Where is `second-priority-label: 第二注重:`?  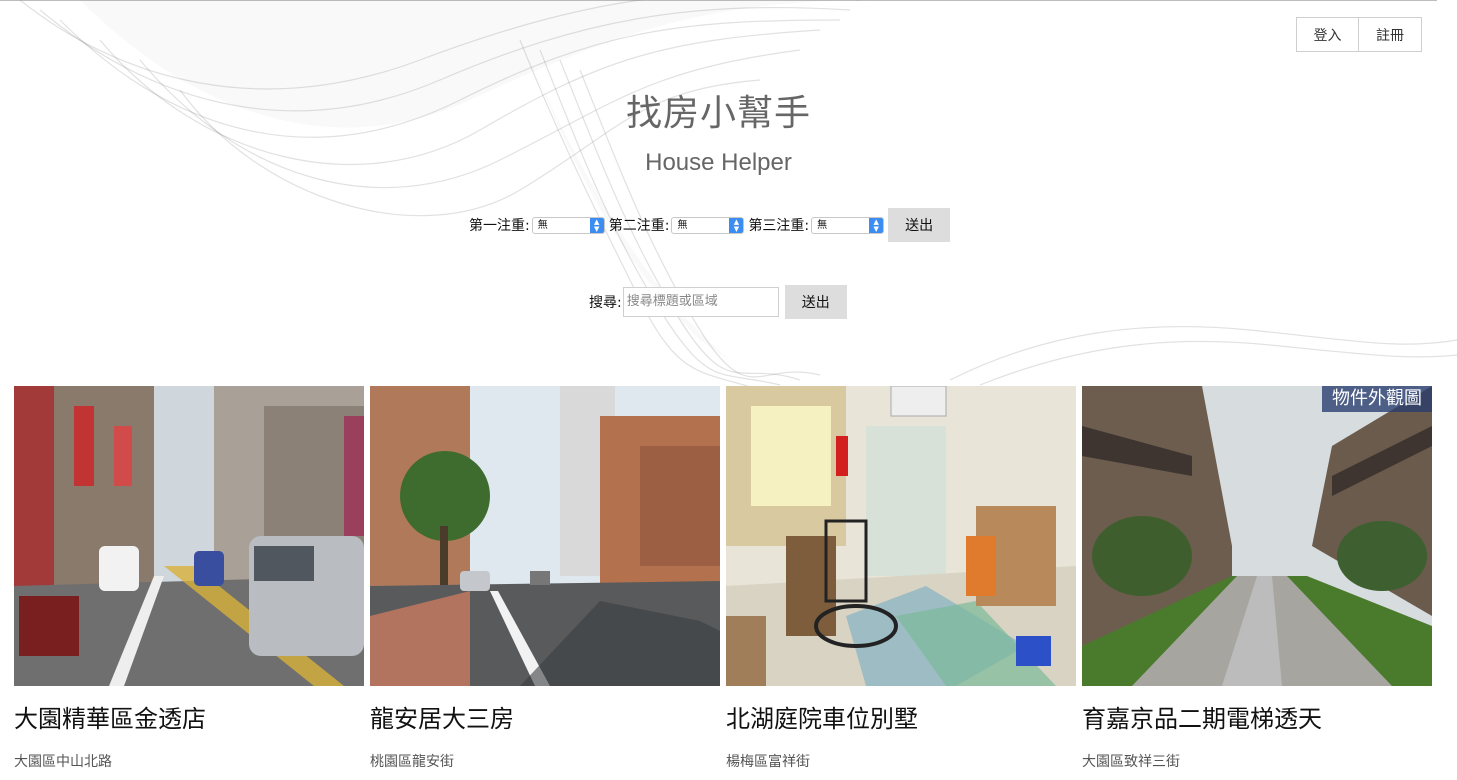
second-priority-label: 第二注重: is located at coordinates (639, 226).